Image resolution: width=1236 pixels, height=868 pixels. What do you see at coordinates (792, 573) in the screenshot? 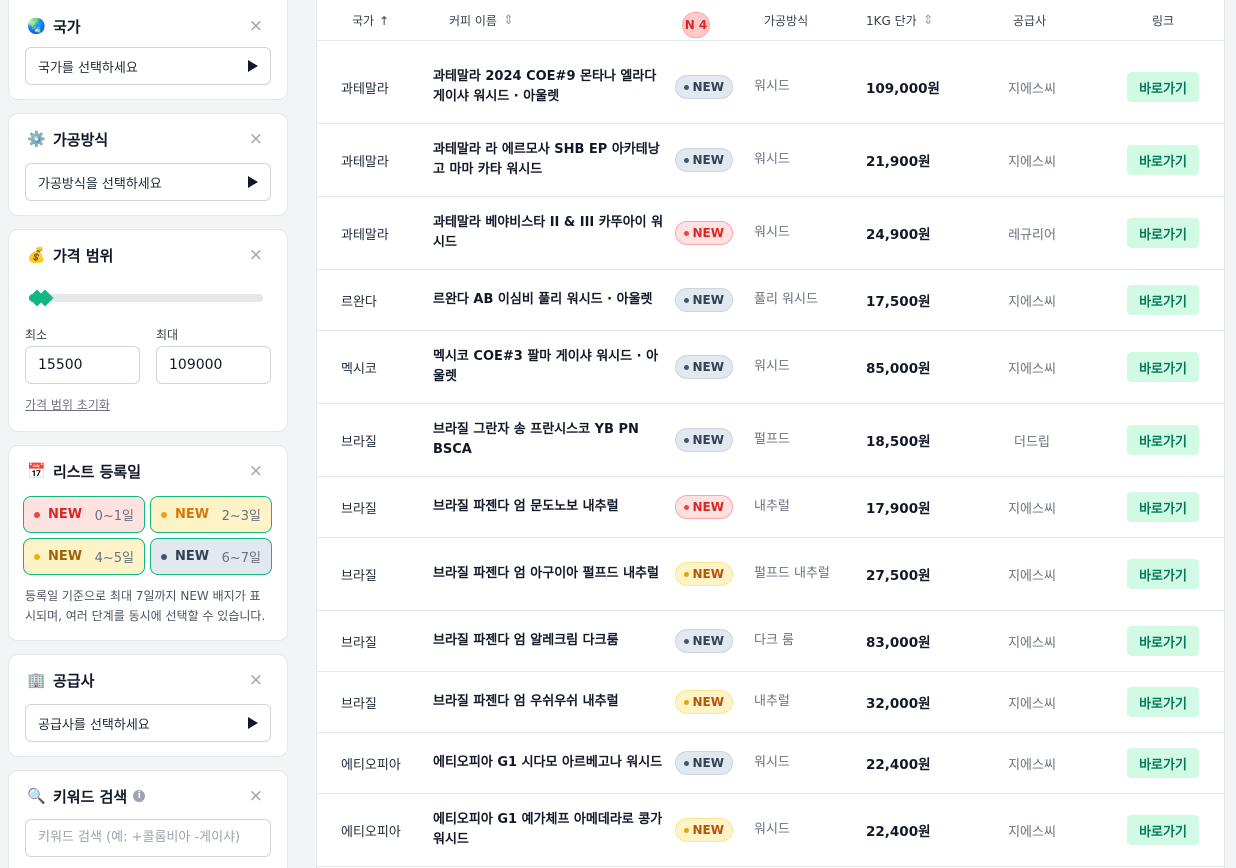
I see `row-process: 펄프드 내추럴` at bounding box center [792, 573].